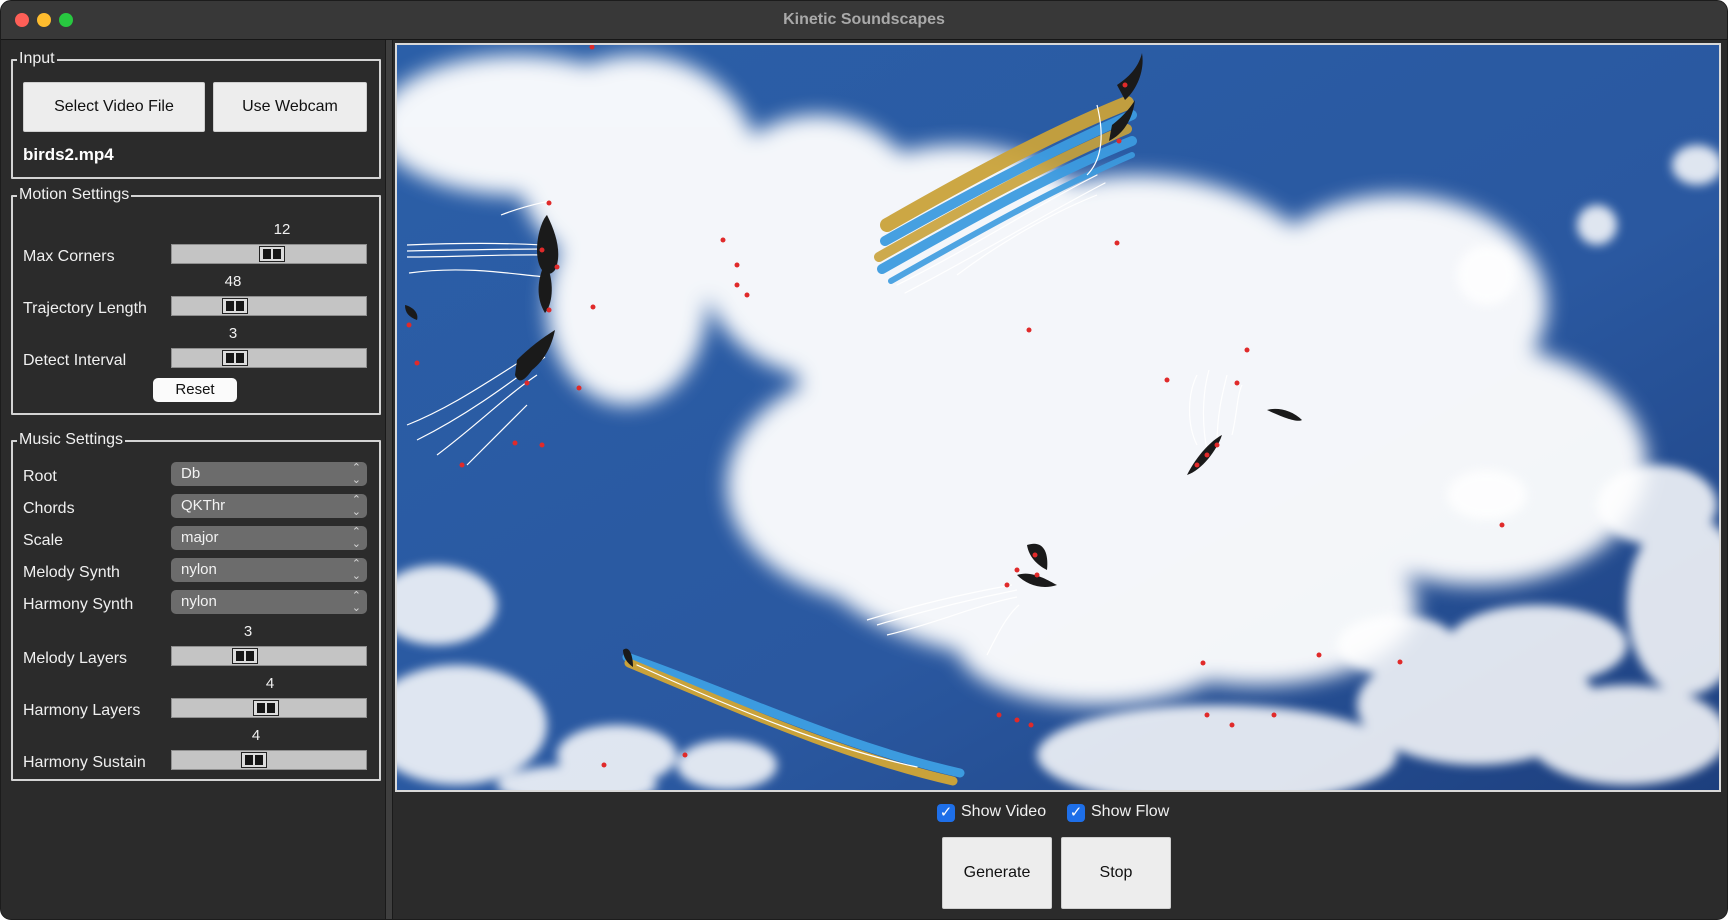 This screenshot has width=1728, height=920. I want to click on generate-button: Generate, so click(997, 873).